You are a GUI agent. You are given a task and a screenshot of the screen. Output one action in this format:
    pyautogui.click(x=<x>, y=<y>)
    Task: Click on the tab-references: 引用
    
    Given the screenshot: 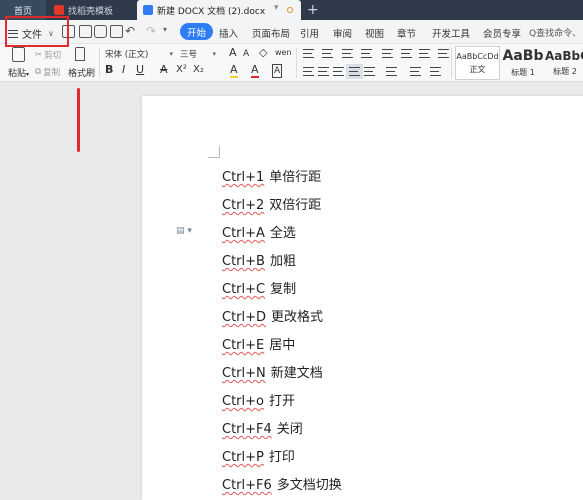 What is the action you would take?
    pyautogui.click(x=309, y=33)
    